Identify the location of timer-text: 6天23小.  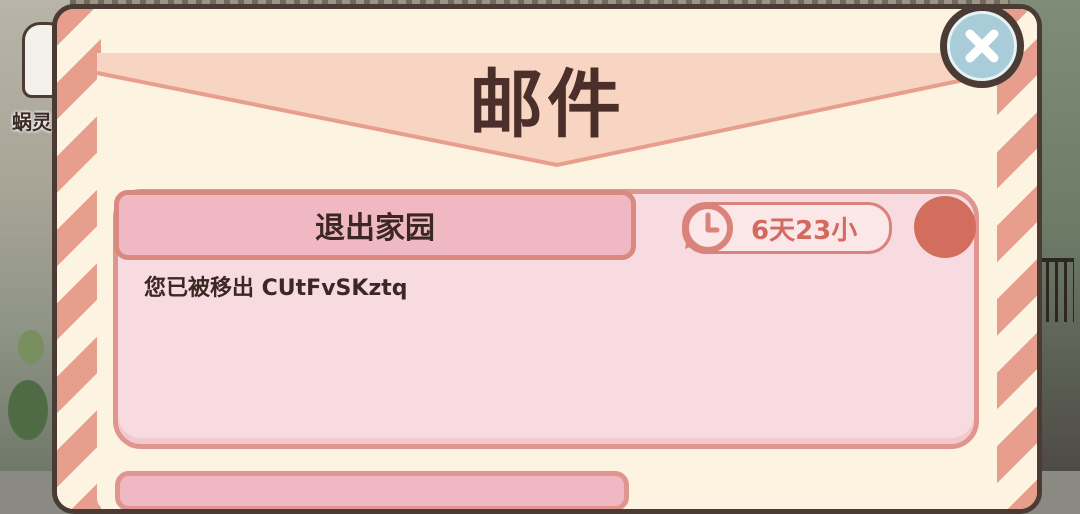
(804, 230).